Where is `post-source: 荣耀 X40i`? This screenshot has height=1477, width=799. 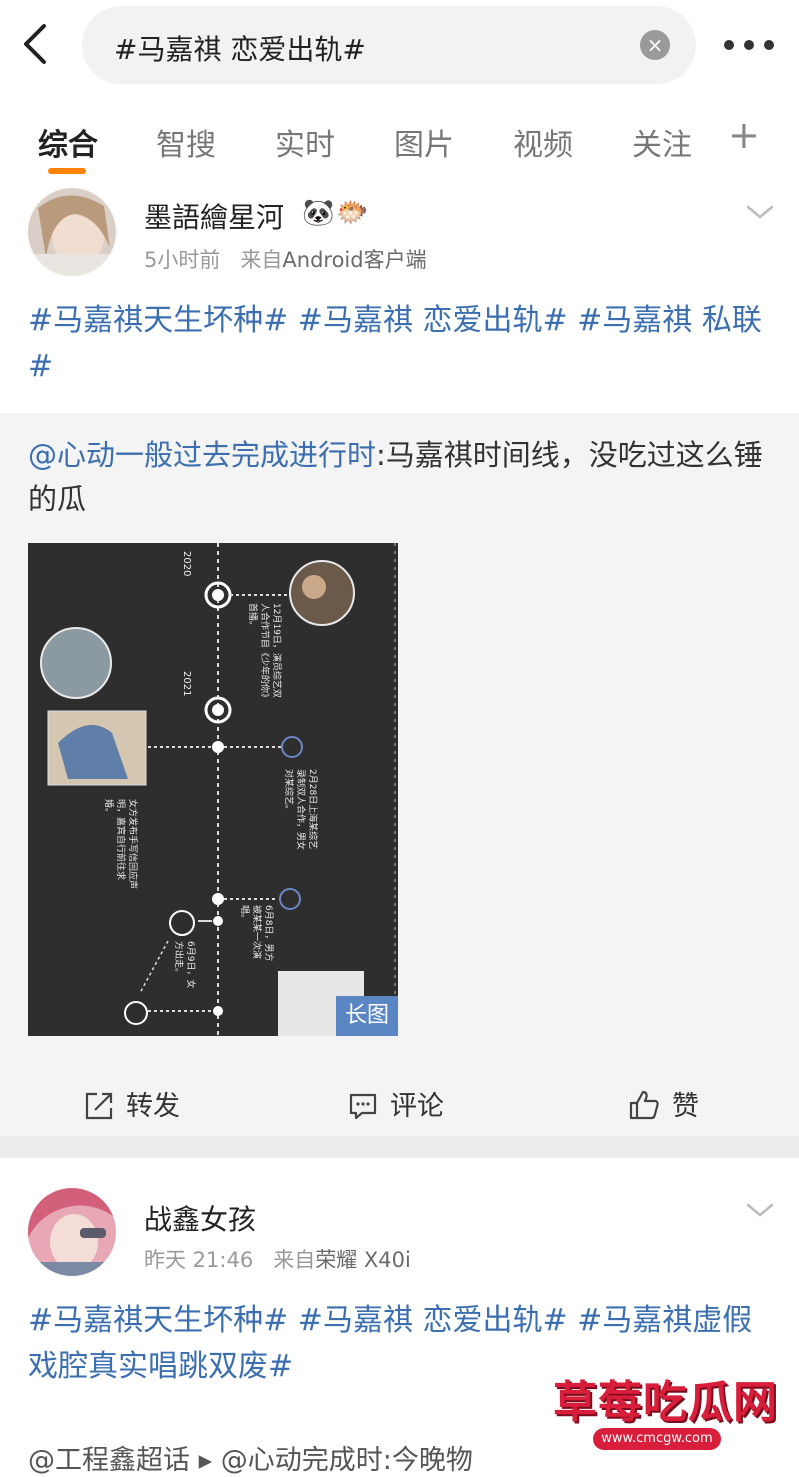 post-source: 荣耀 X40i is located at coordinates (363, 1260).